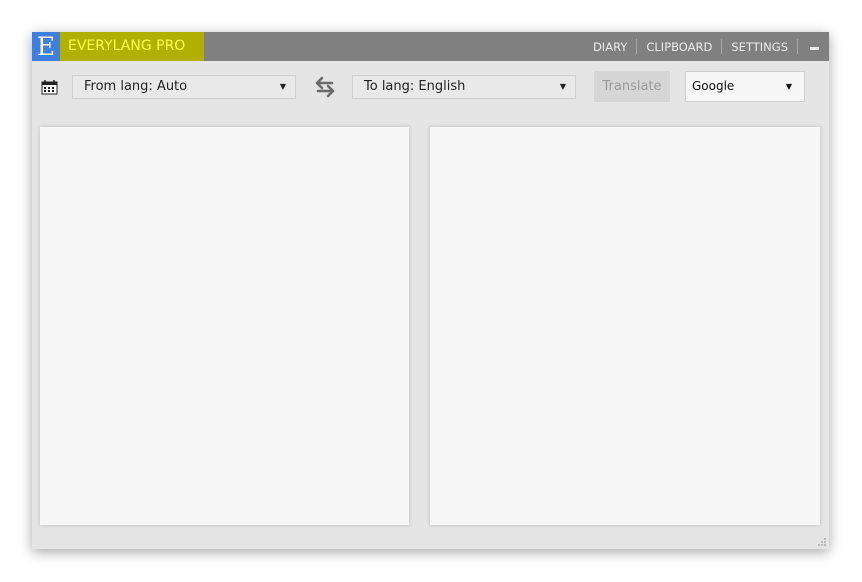 Image resolution: width=862 pixels, height=582 pixels. Describe the element at coordinates (822, 542) in the screenshot. I see `resize-grip-icon` at that location.